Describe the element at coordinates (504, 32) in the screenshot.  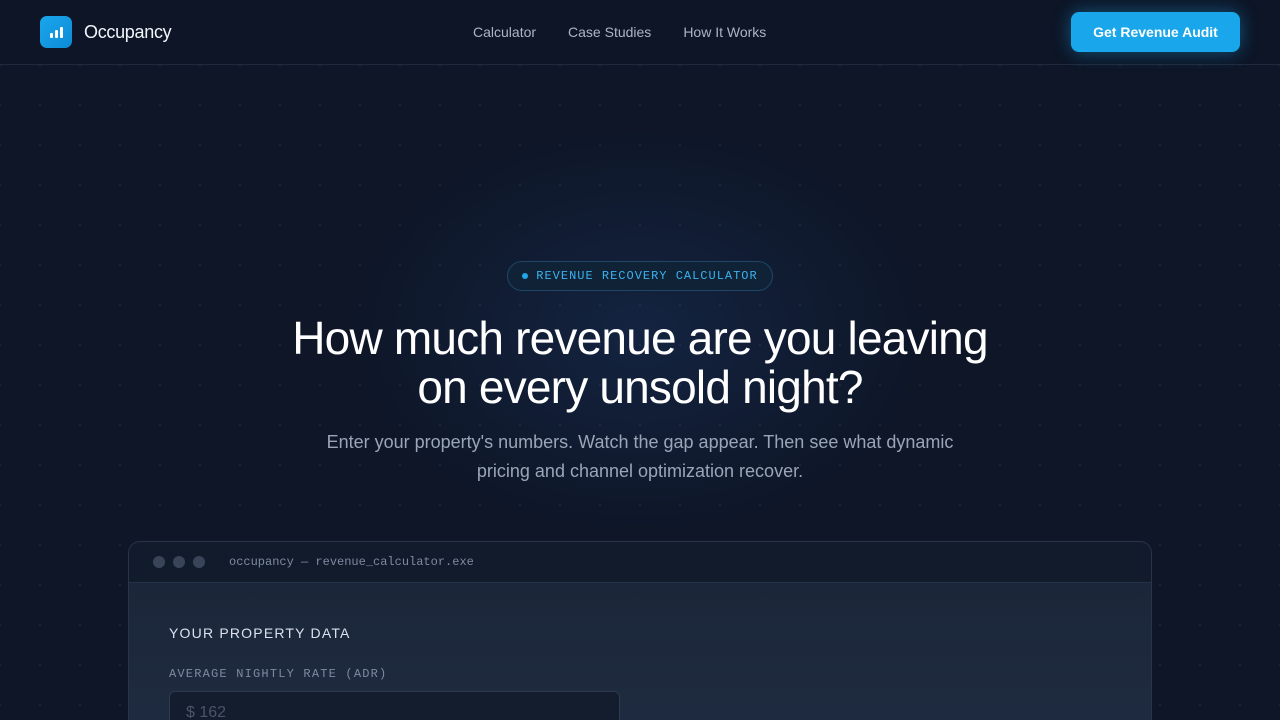
I see `nav-link-calculator: Calculator` at that location.